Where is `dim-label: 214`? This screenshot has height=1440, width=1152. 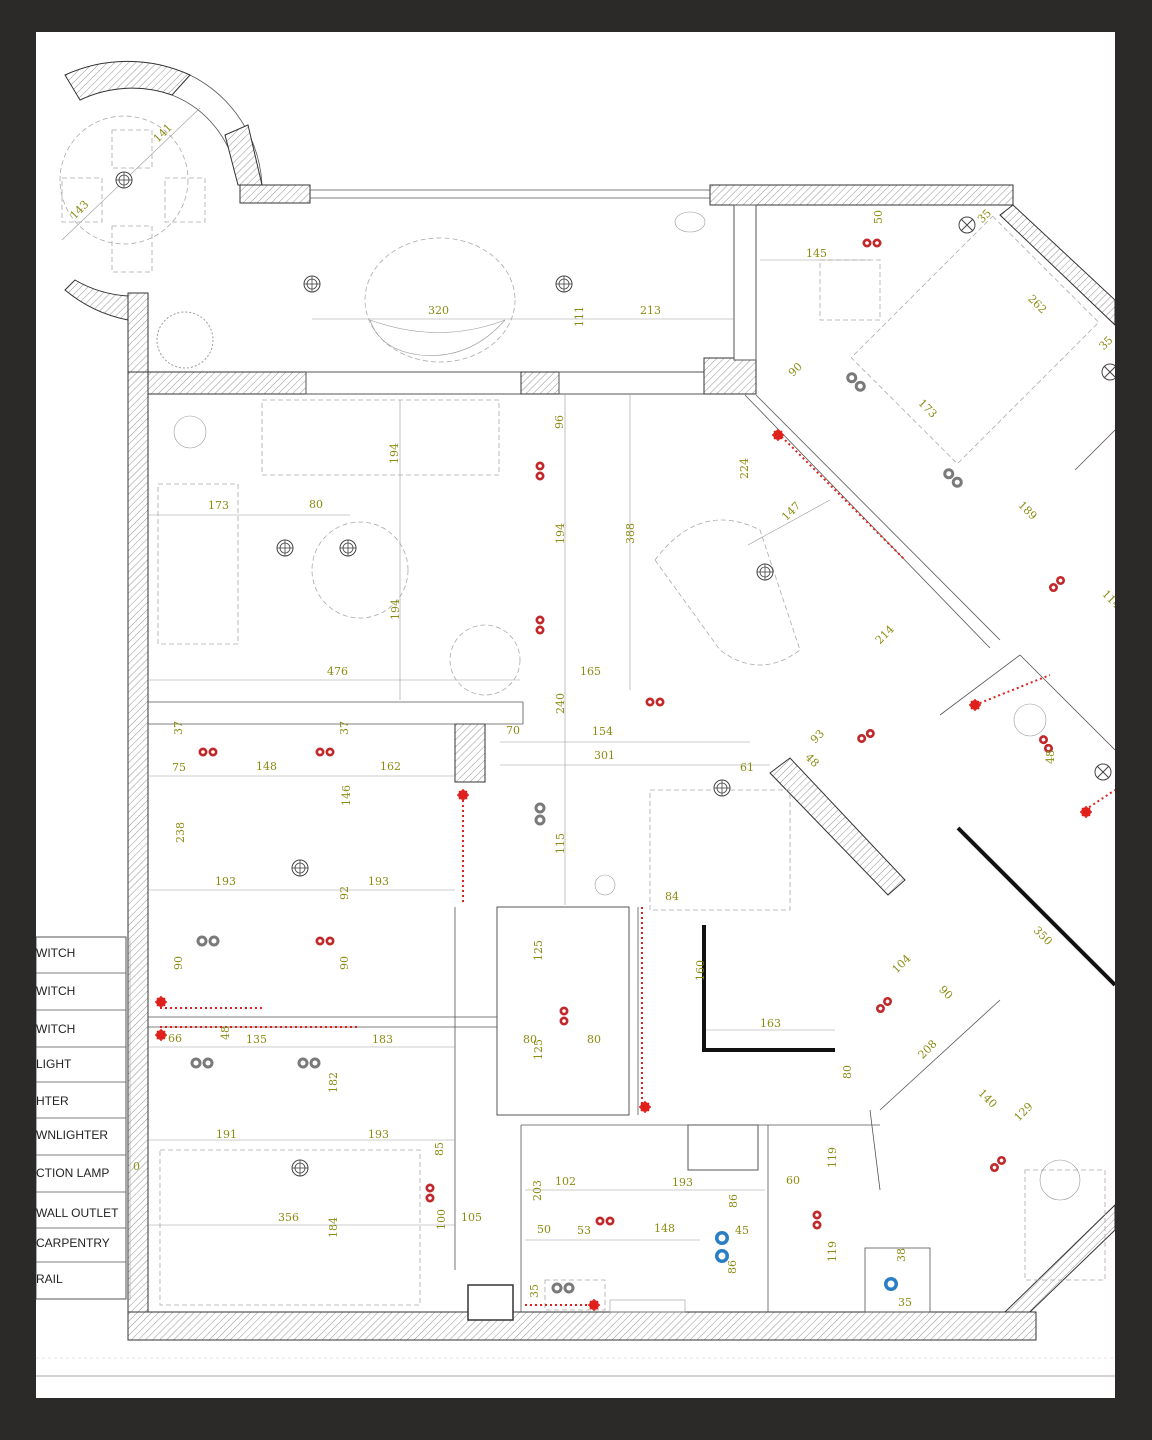 dim-label: 214 is located at coordinates (885, 635).